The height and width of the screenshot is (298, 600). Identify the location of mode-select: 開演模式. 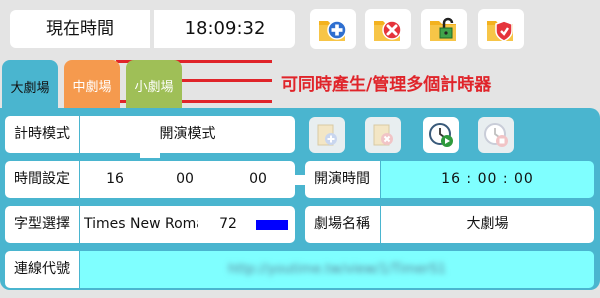
(187, 134).